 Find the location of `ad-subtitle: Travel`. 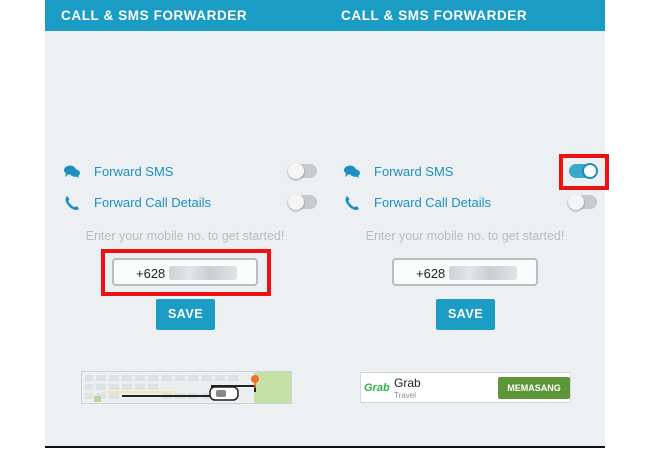

ad-subtitle: Travel is located at coordinates (405, 395).